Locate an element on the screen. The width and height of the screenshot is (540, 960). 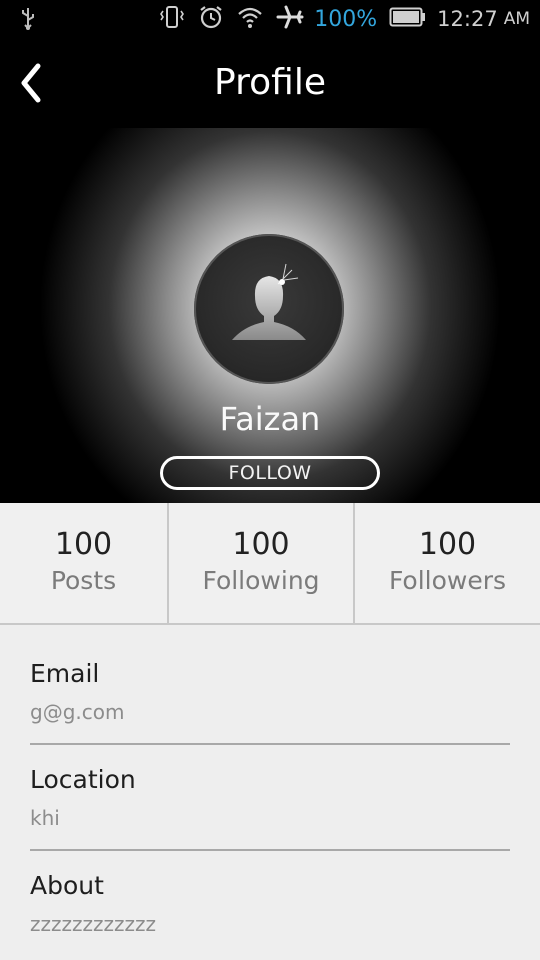
stat-posts-label: Posts is located at coordinates (83, 580).